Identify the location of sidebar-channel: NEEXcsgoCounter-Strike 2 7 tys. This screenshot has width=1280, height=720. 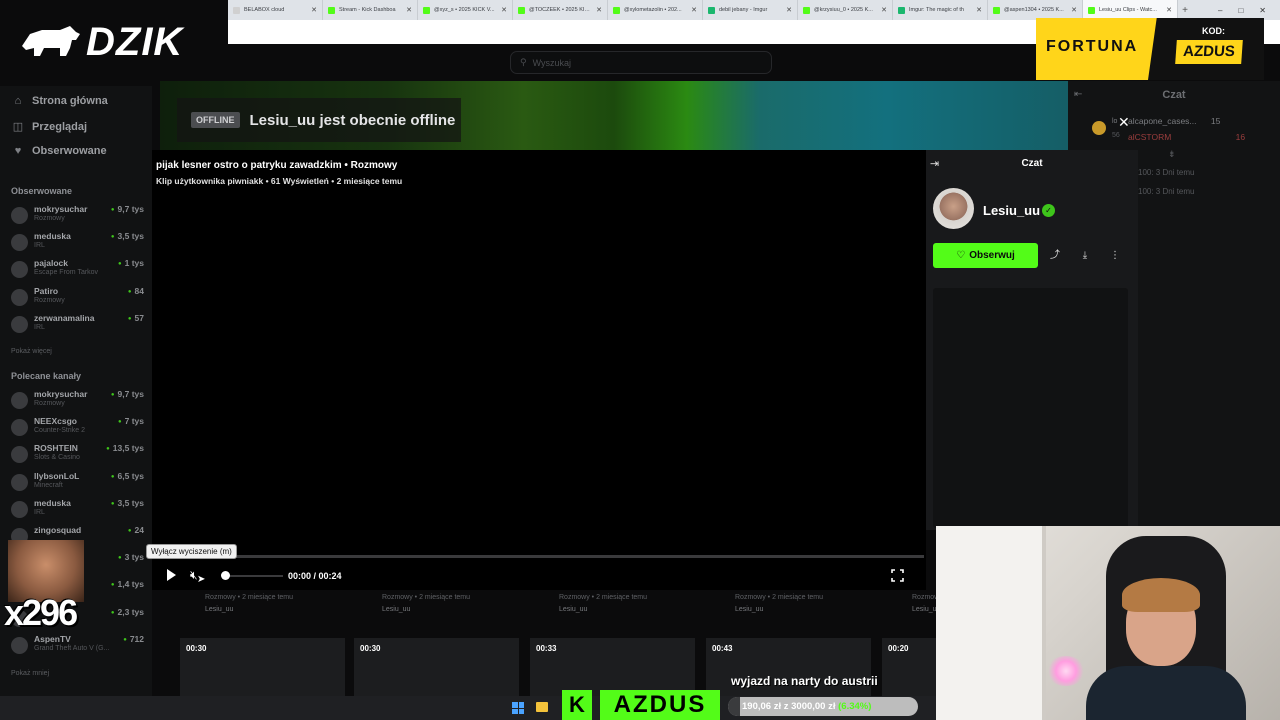
(79, 428).